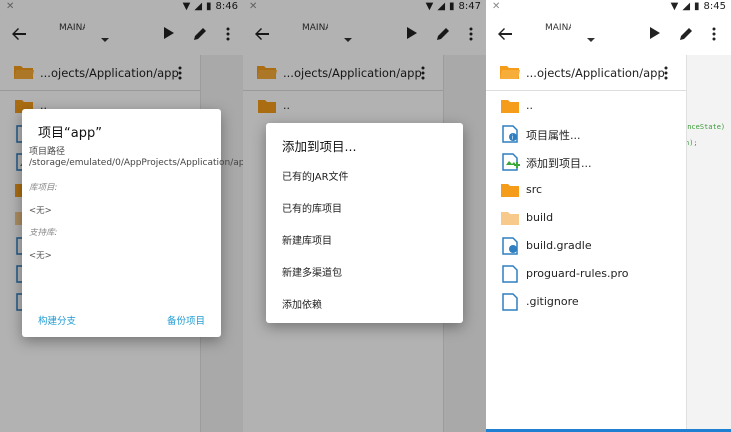 Image resolution: width=731 pixels, height=432 pixels. I want to click on list-item: .., so click(586, 106).